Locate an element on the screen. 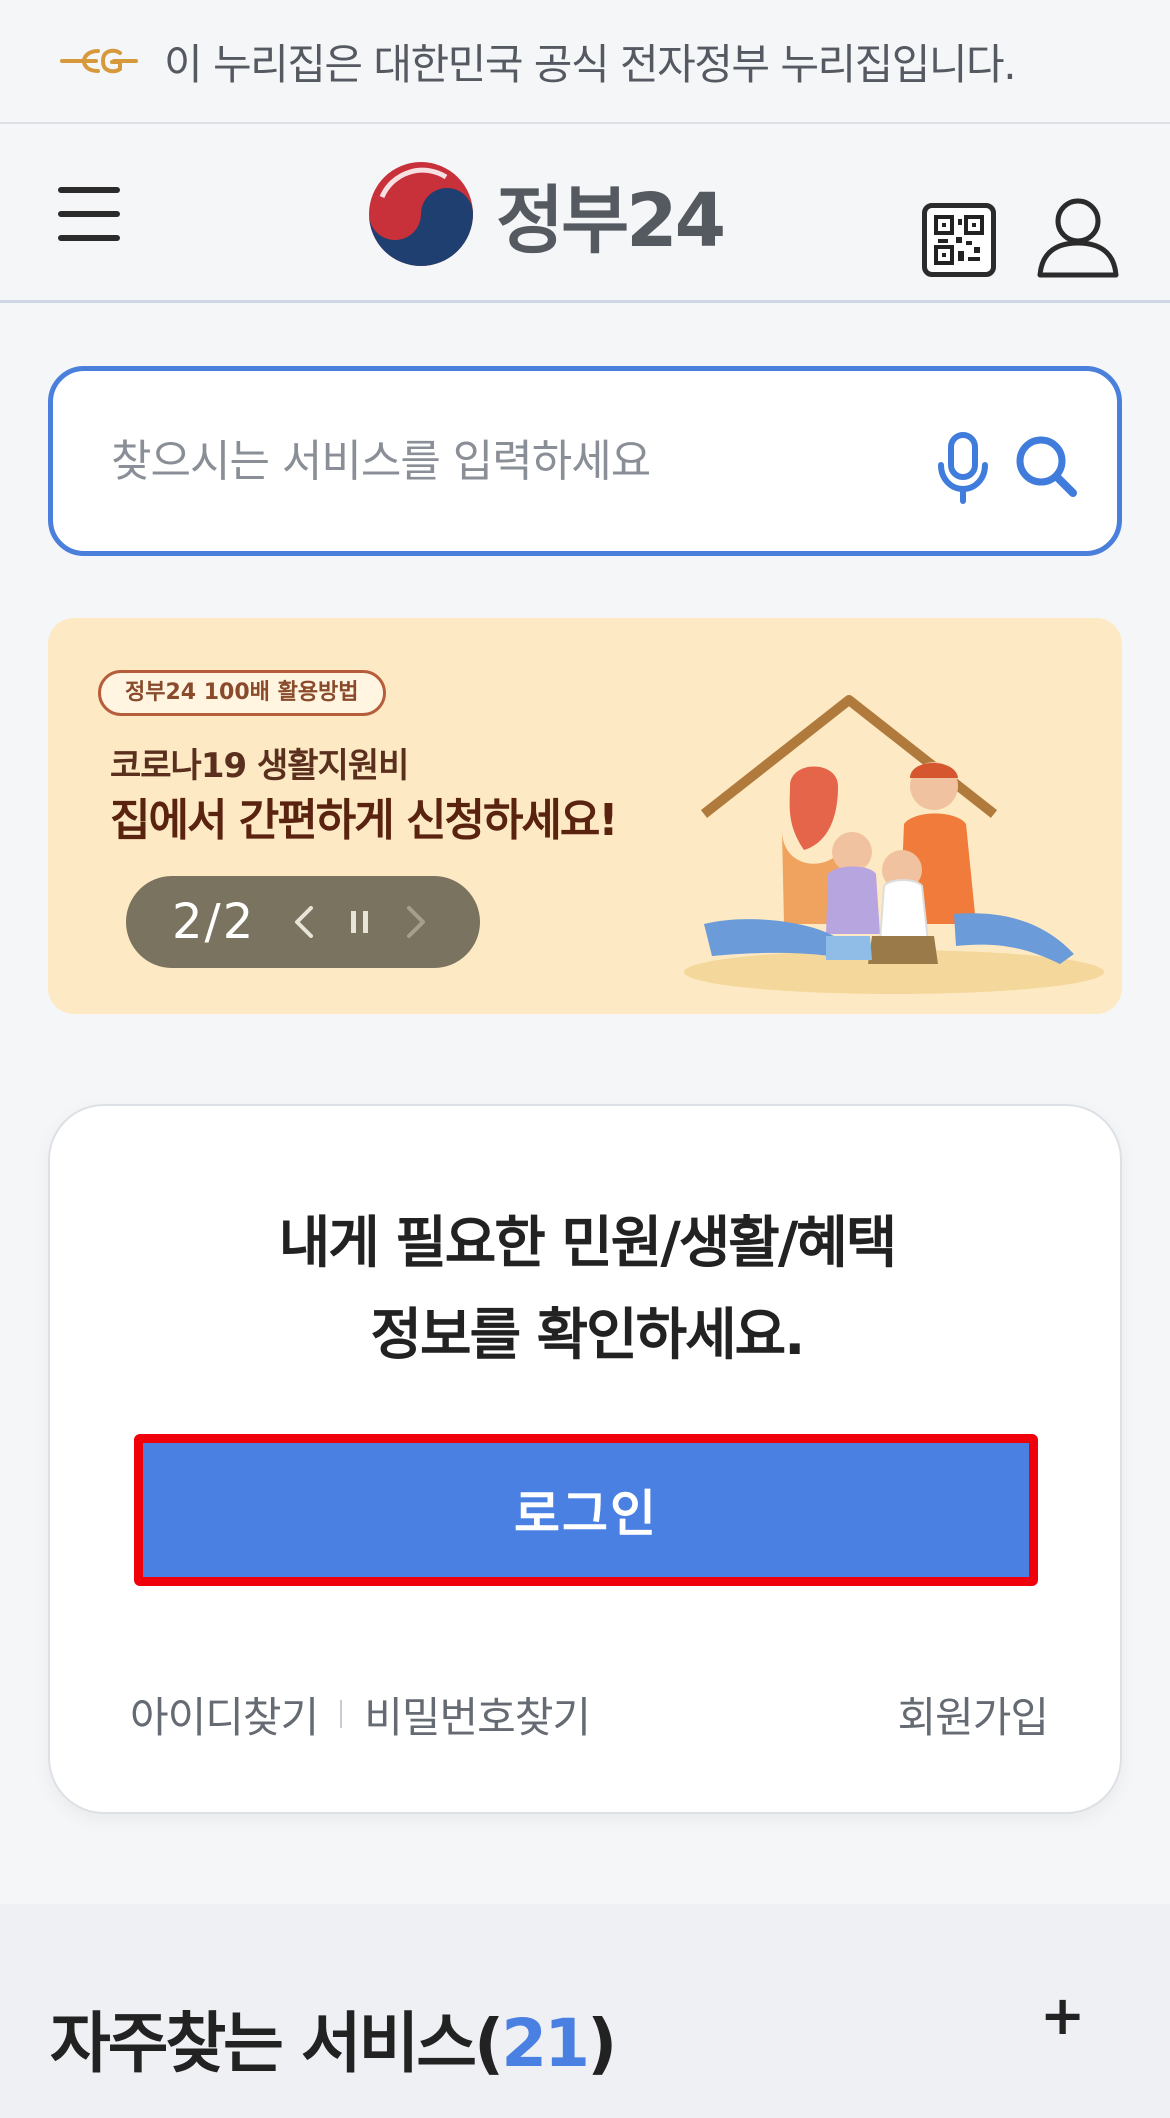 The width and height of the screenshot is (1170, 2118). slide-counter: 2/2 is located at coordinates (214, 922).